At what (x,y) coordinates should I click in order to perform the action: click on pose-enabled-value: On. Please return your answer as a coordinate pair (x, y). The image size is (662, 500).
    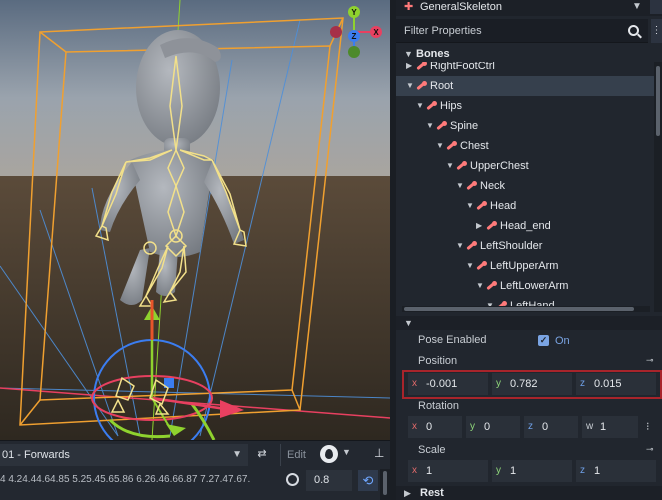
    Looking at the image, I should click on (562, 341).